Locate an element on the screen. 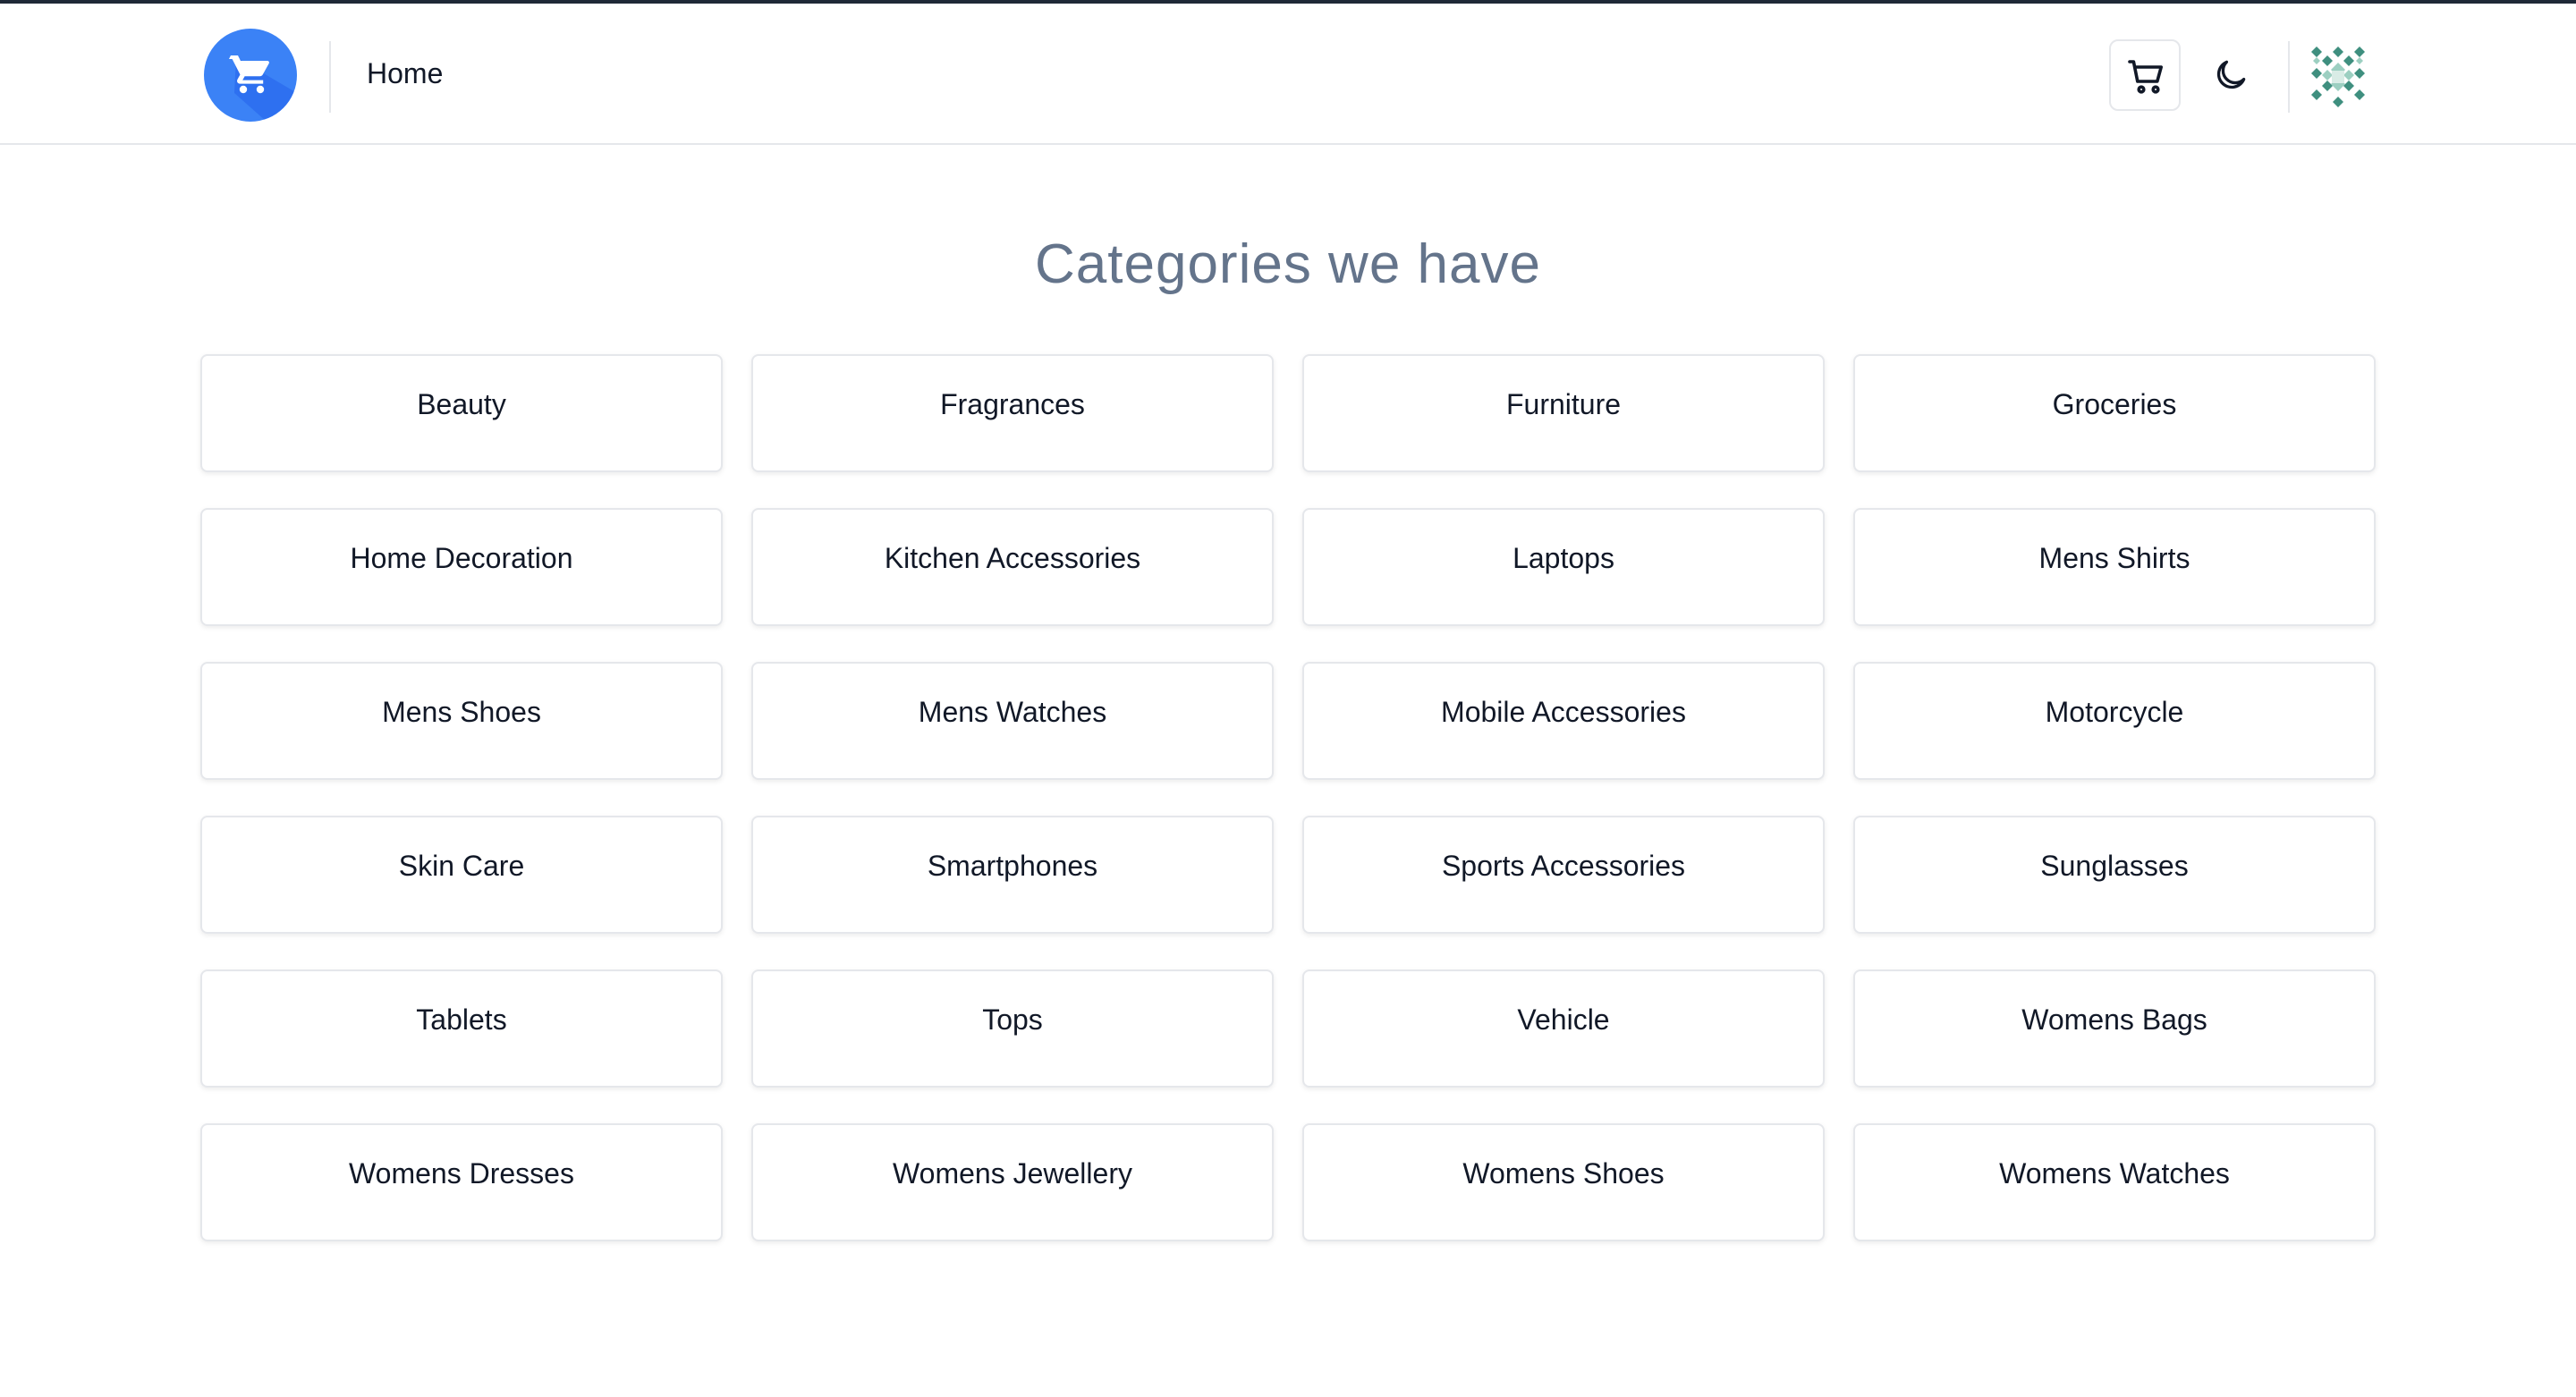 This screenshot has width=2576, height=1397. logo is located at coordinates (250, 75).